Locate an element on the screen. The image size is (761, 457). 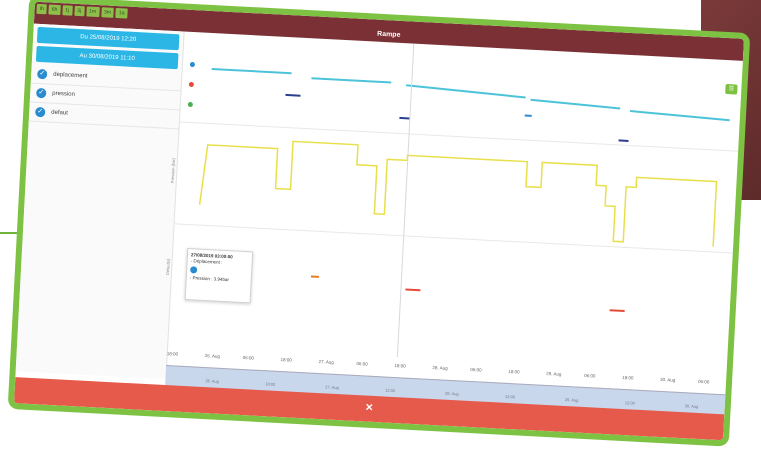
nav-tick: 27. Aug is located at coordinates (332, 387).